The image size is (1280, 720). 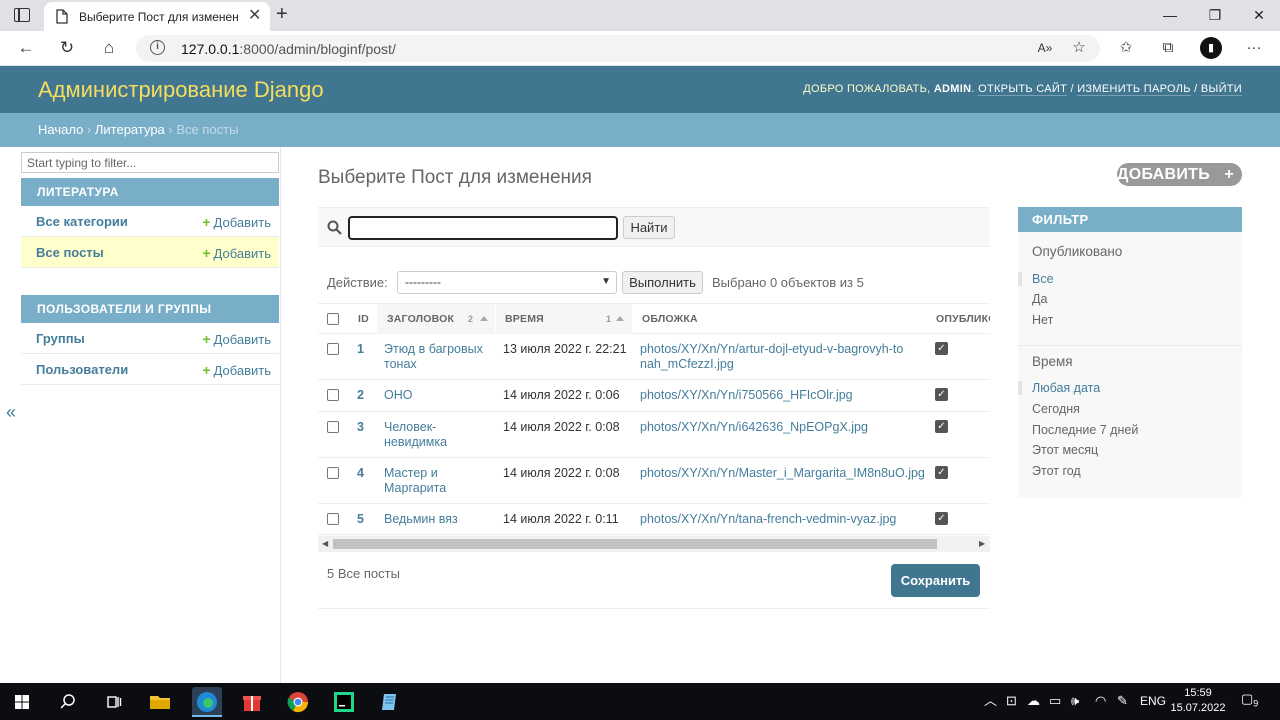 I want to click on onedrive-icon: ☁, so click(x=1033, y=701).